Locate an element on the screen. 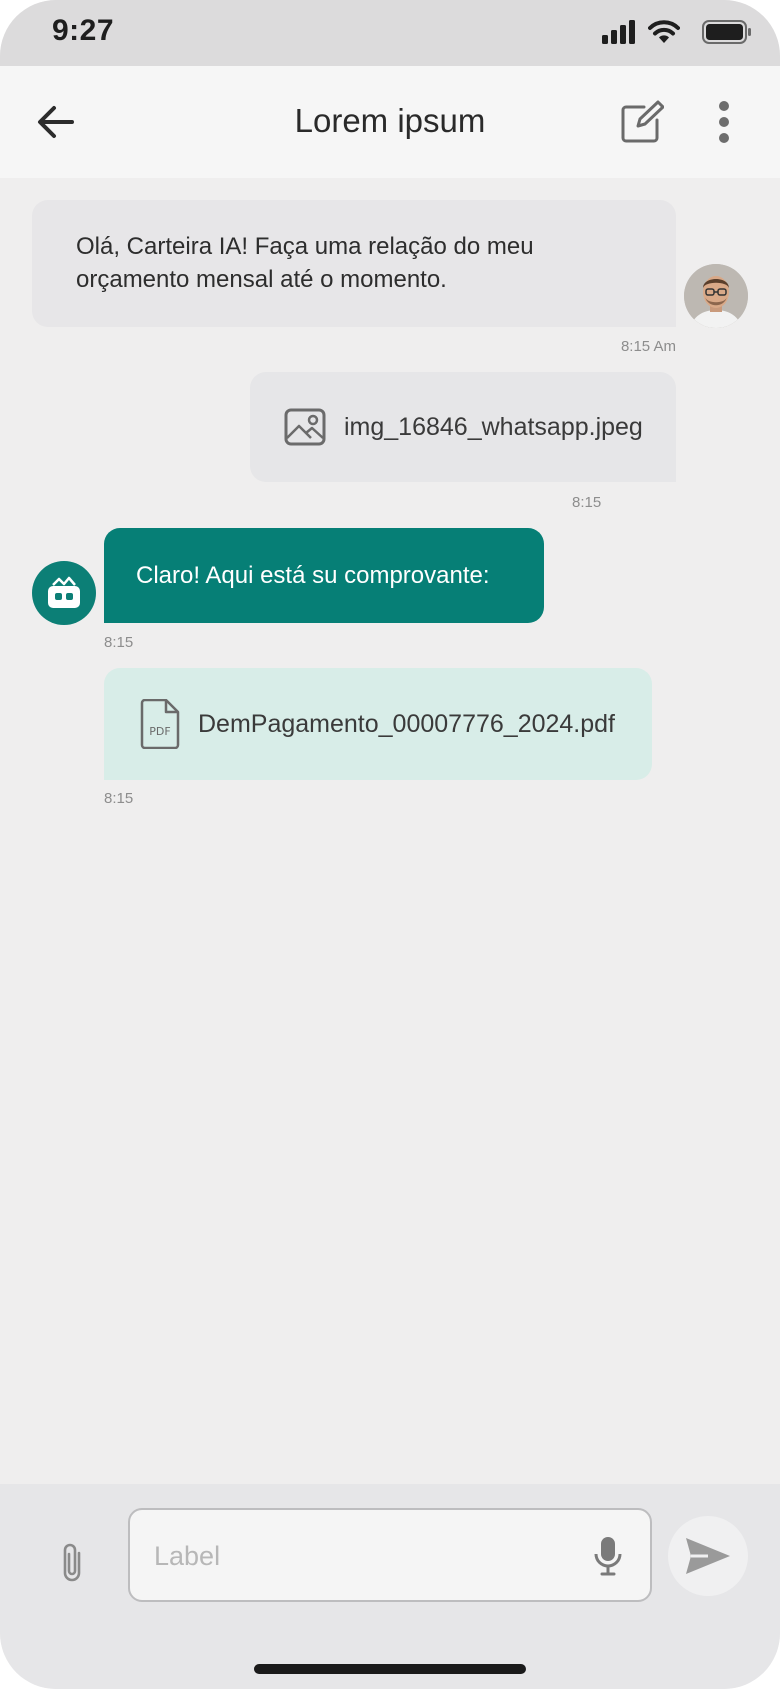 The width and height of the screenshot is (780, 1689). arrow-left-icon is located at coordinates (56, 122).